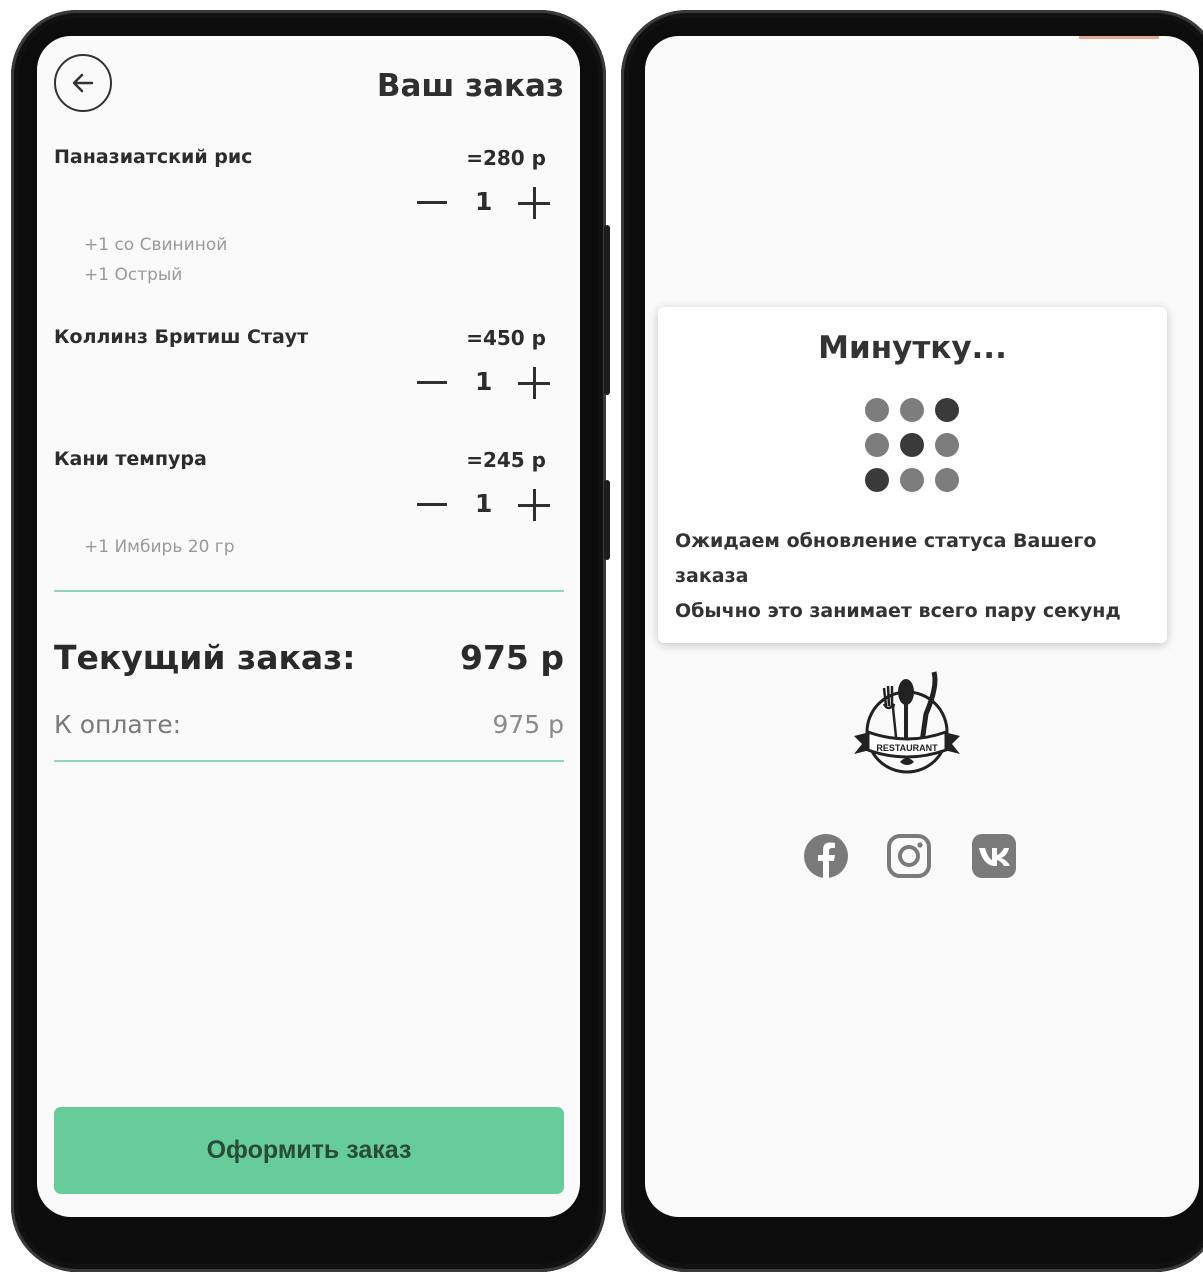 The height and width of the screenshot is (1272, 1203). What do you see at coordinates (205, 657) in the screenshot?
I see `total-label: Текущий заказ:` at bounding box center [205, 657].